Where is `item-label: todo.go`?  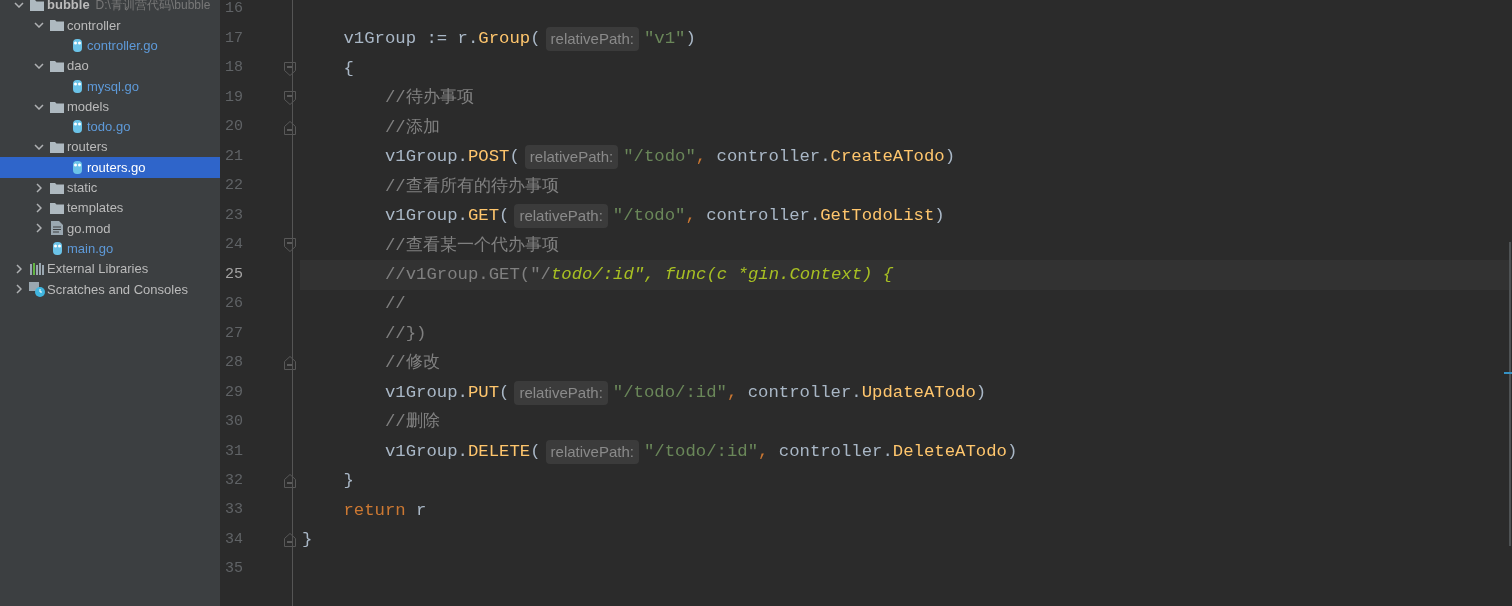 item-label: todo.go is located at coordinates (109, 127).